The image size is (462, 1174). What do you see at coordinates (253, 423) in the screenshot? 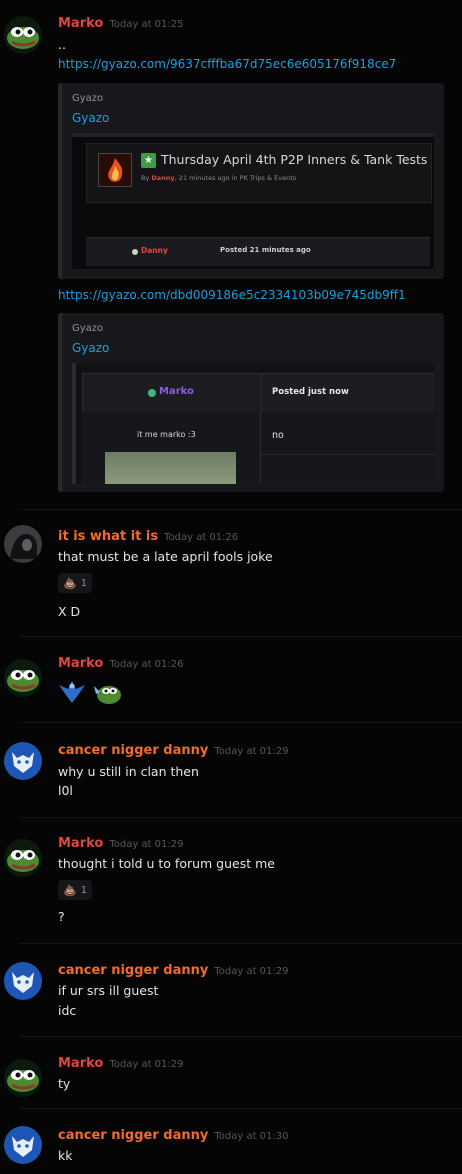
I see `embed-image: Marko Posted just now it me marko :3 no` at bounding box center [253, 423].